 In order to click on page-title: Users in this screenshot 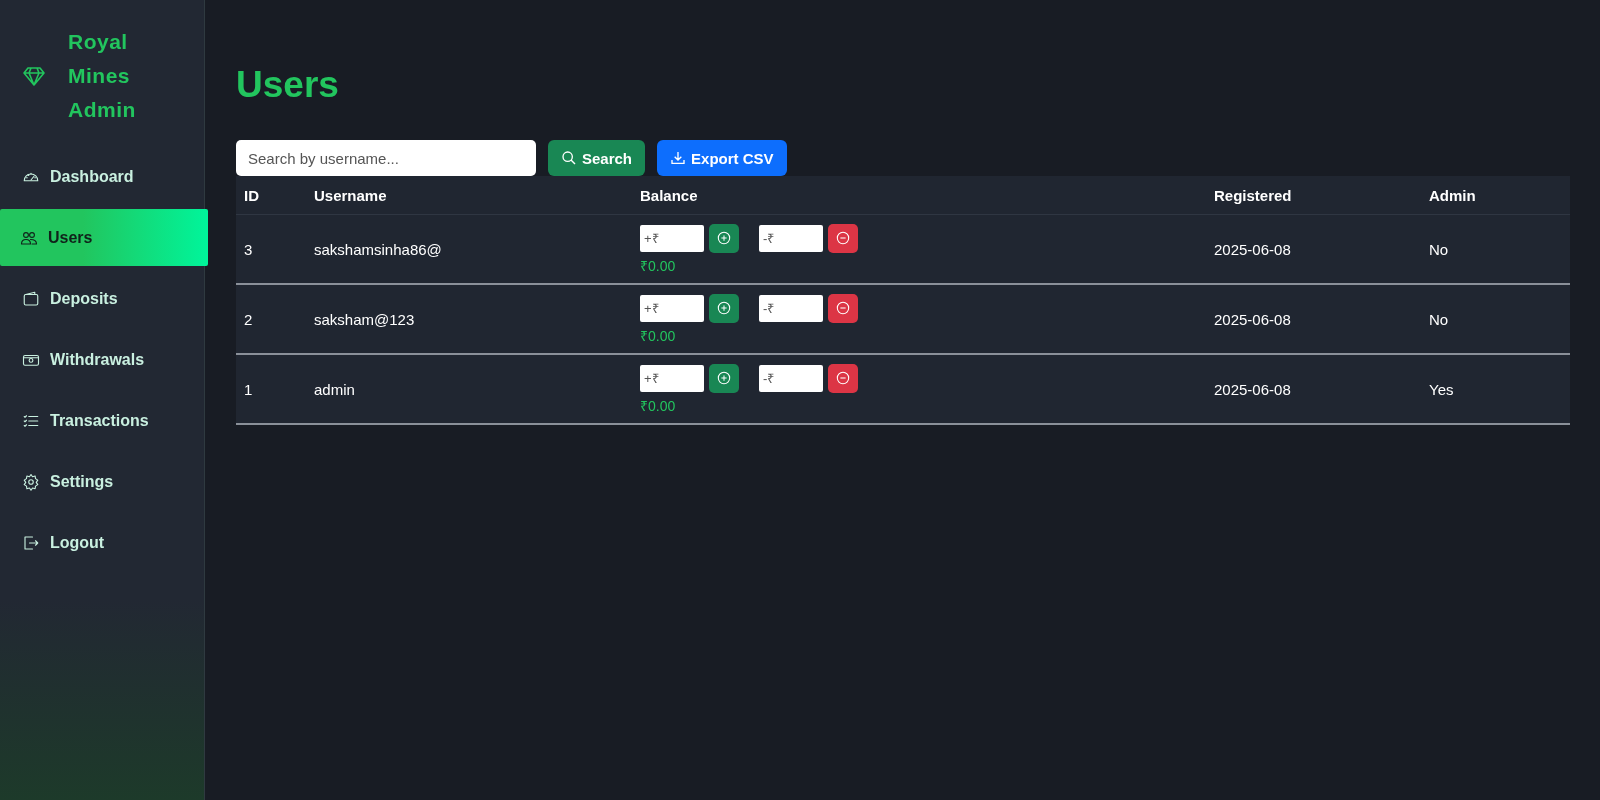, I will do `click(288, 85)`.